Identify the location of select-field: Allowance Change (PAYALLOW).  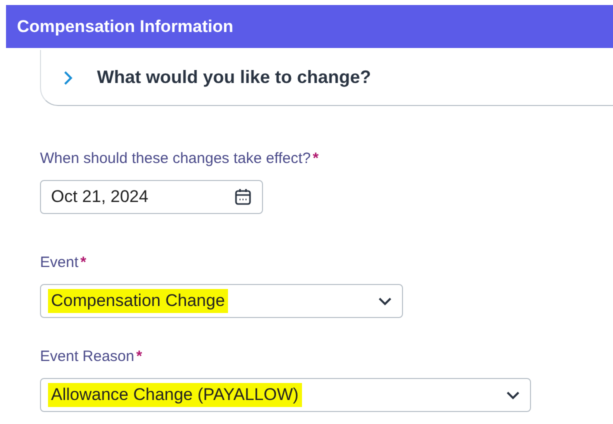
(285, 395).